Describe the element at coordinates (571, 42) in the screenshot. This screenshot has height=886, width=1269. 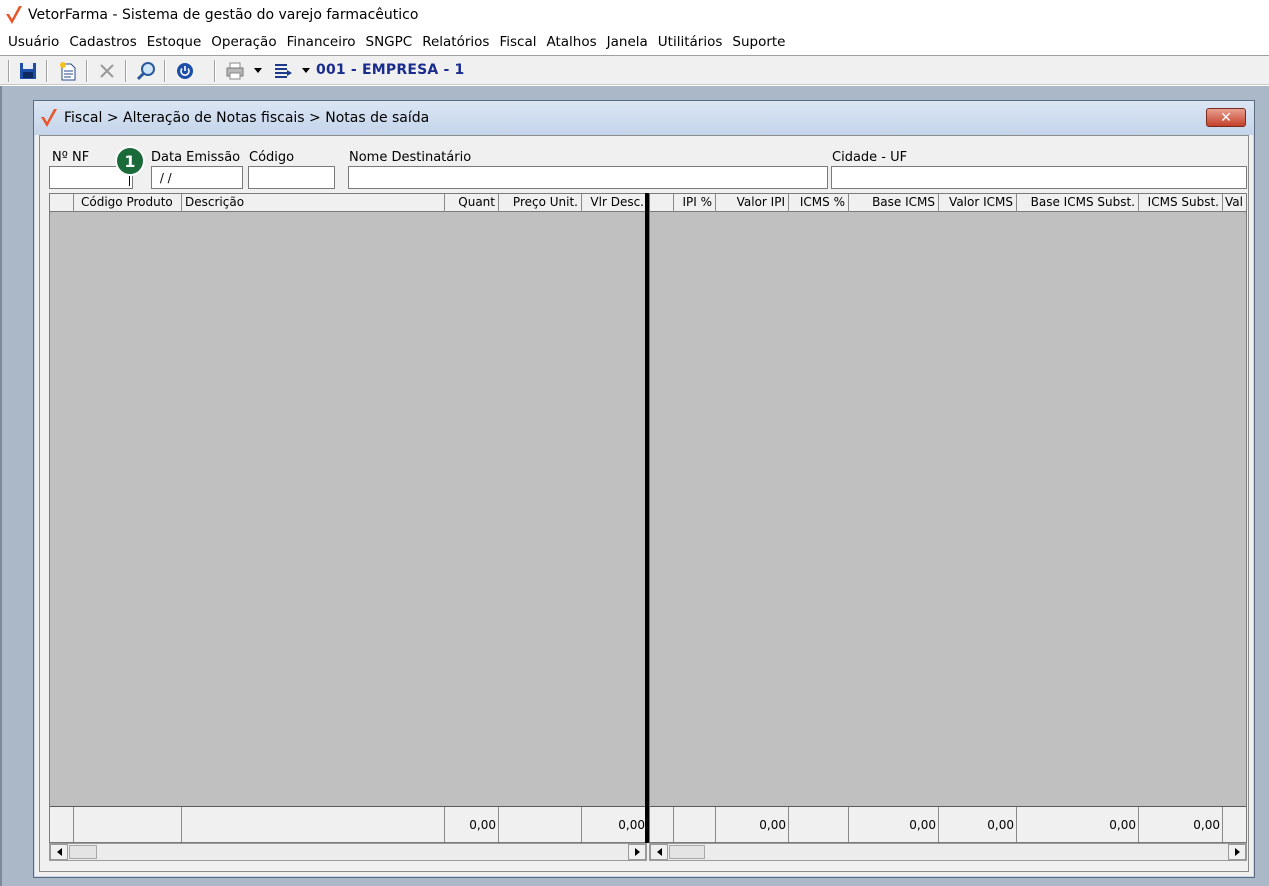
I see `menu-atalhos: Atalhos` at that location.